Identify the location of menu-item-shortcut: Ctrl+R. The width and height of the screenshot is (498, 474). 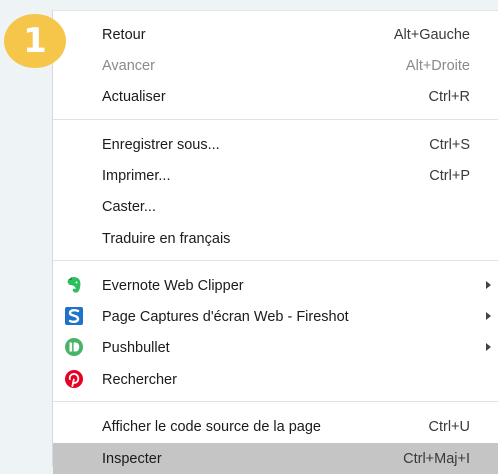
(449, 96).